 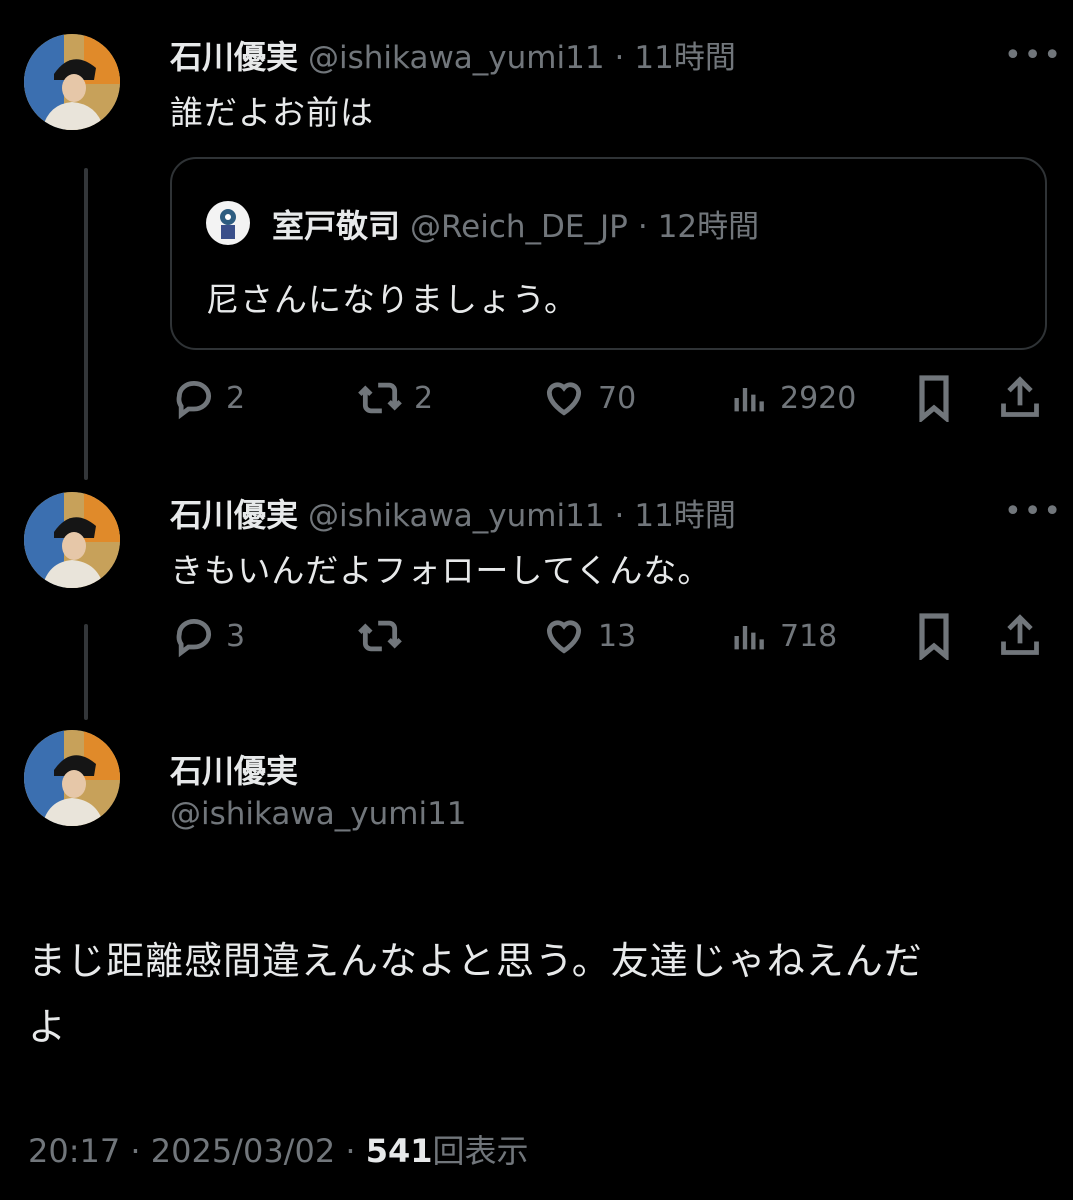 What do you see at coordinates (243, 1151) in the screenshot?
I see `tweet-date: 2025/03/02` at bounding box center [243, 1151].